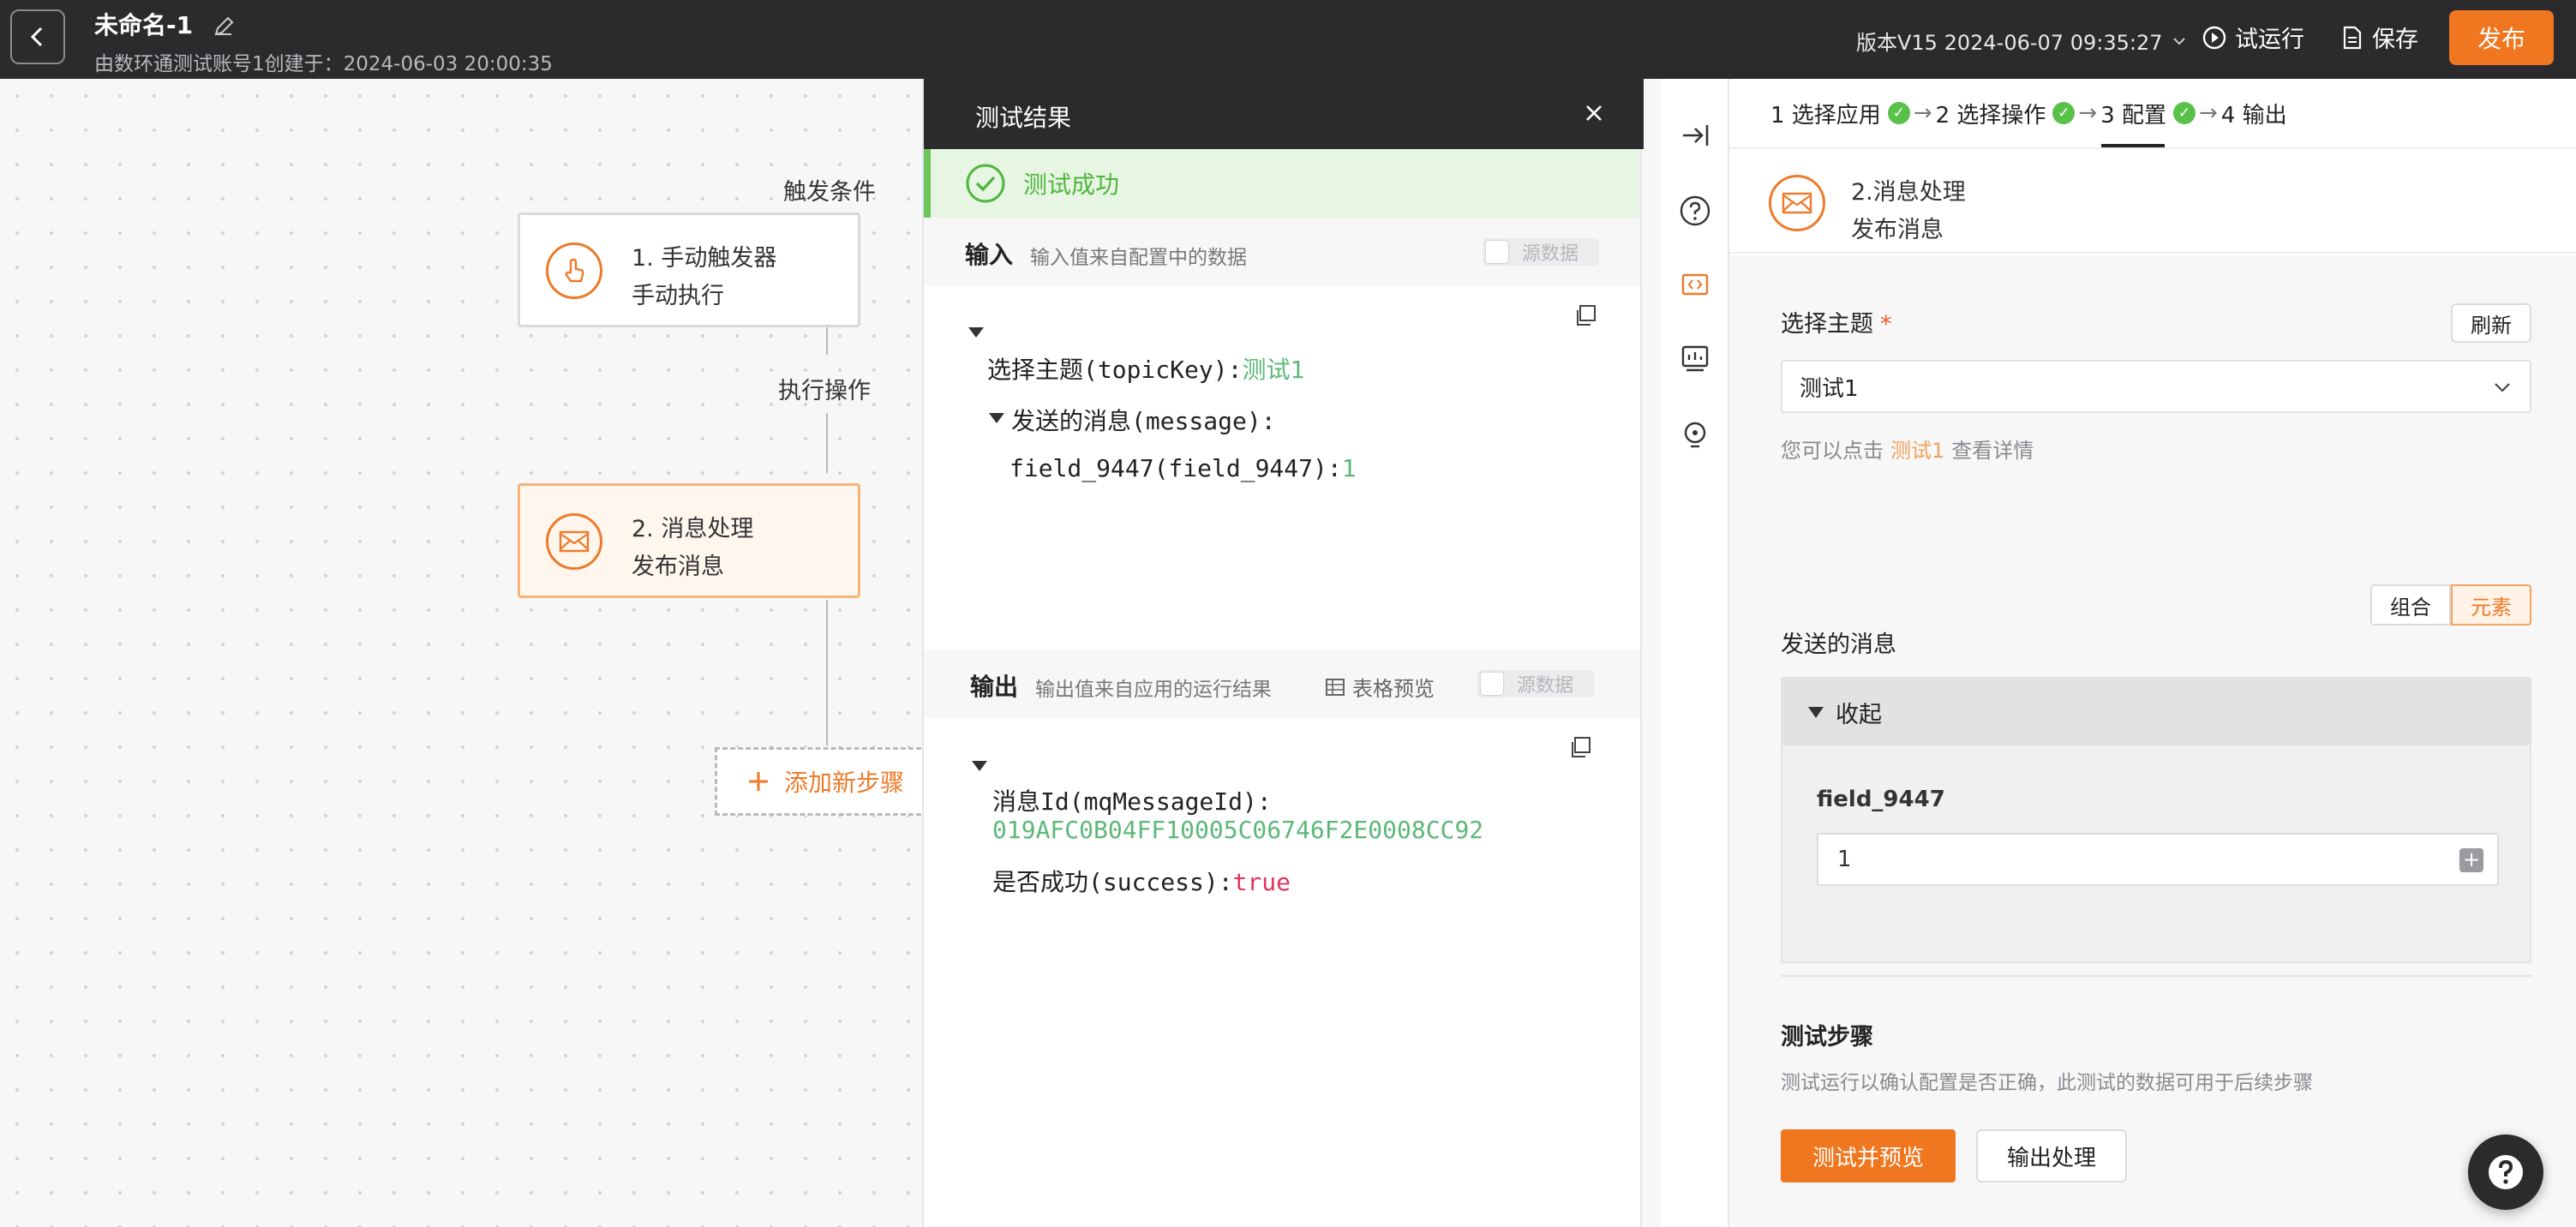  I want to click on test-step-desc: 测试运行以确认配置是否正确，此测试的数据可用于后续步骤, so click(2047, 1083).